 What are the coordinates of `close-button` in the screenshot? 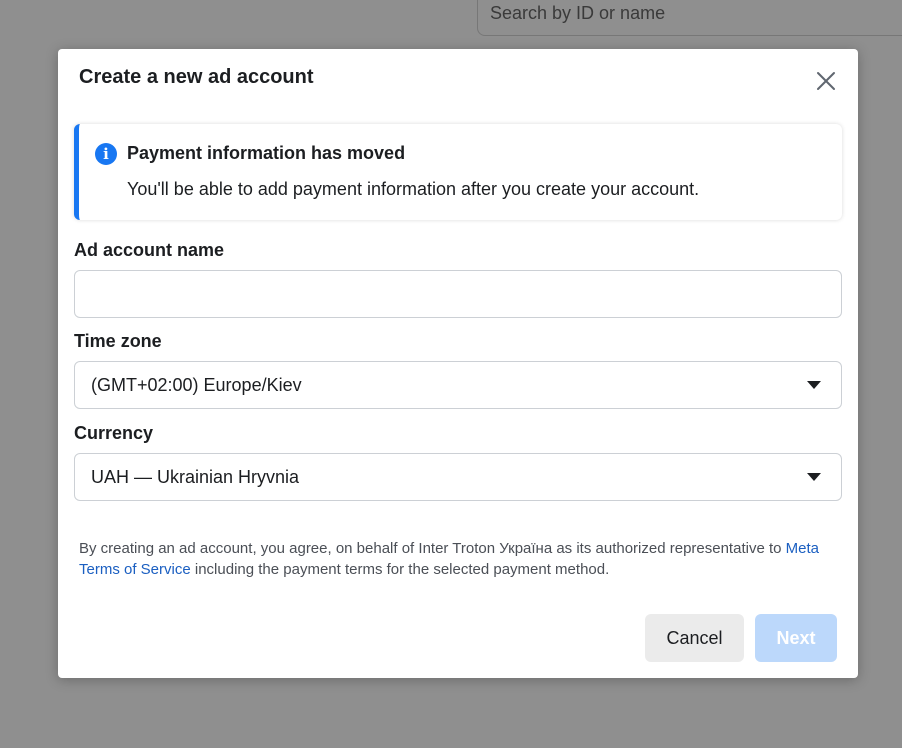 It's located at (826, 81).